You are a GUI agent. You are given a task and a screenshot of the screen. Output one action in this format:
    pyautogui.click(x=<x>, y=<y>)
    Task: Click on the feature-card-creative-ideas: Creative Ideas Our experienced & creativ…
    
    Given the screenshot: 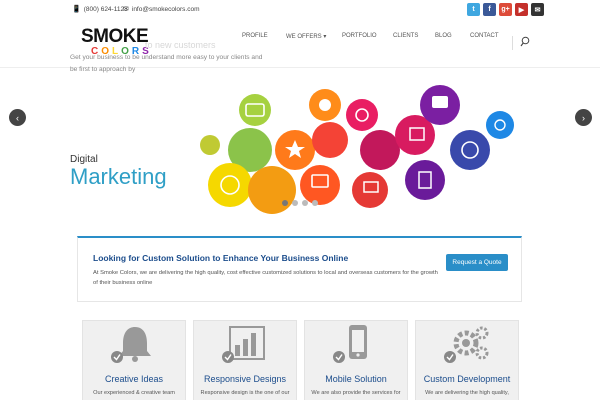 What is the action you would take?
    pyautogui.click(x=134, y=360)
    